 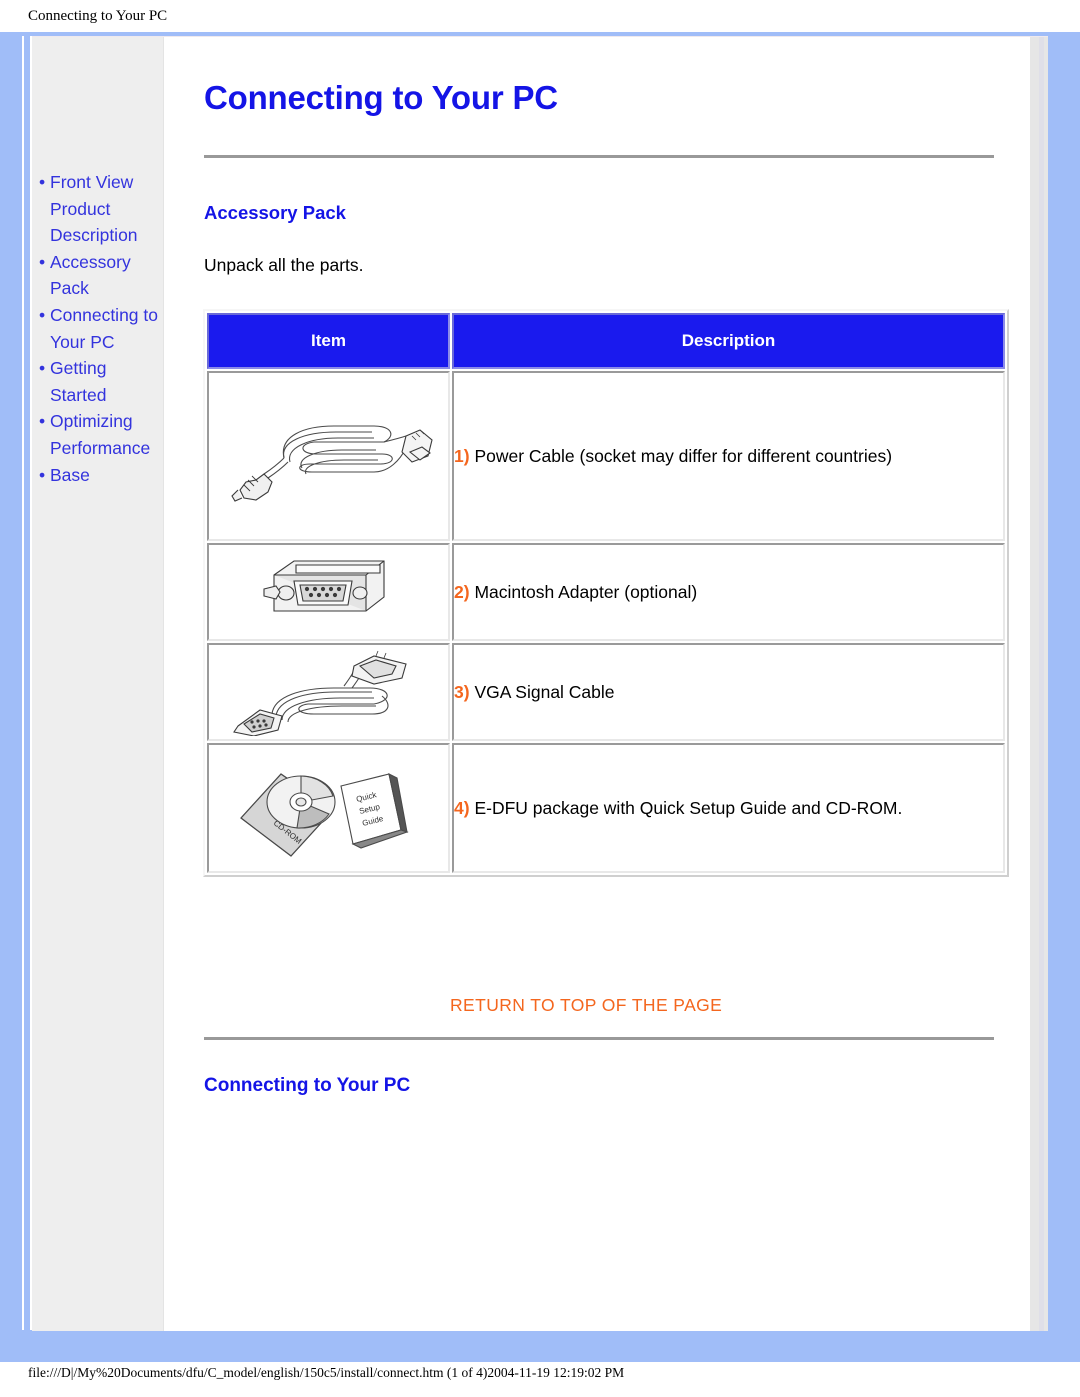 What do you see at coordinates (324, 814) in the screenshot?
I see `cdrom-package-icon: CD-ROM Quick Setup Guide` at bounding box center [324, 814].